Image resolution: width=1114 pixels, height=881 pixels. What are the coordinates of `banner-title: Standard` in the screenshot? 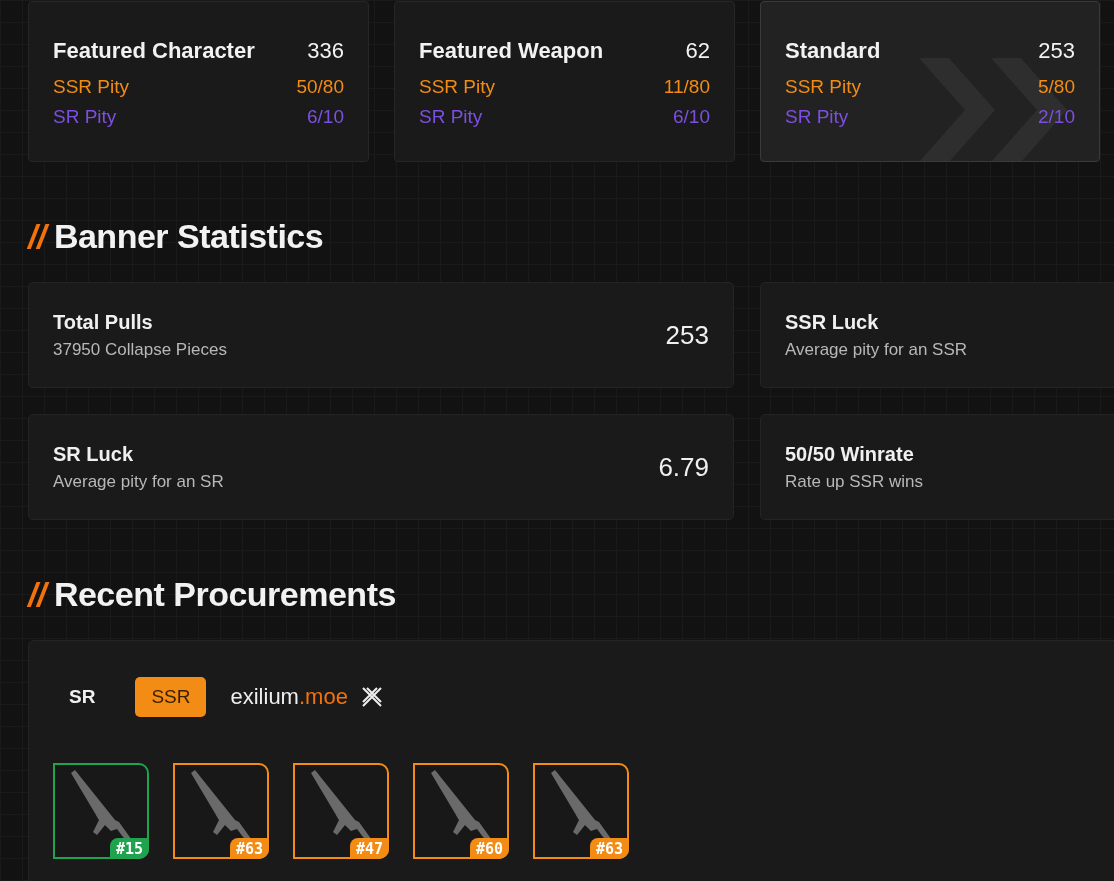 It's located at (833, 51).